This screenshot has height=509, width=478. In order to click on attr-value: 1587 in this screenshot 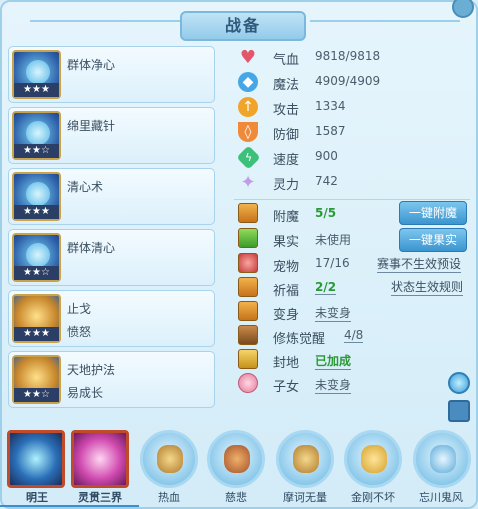, I will do `click(330, 131)`.